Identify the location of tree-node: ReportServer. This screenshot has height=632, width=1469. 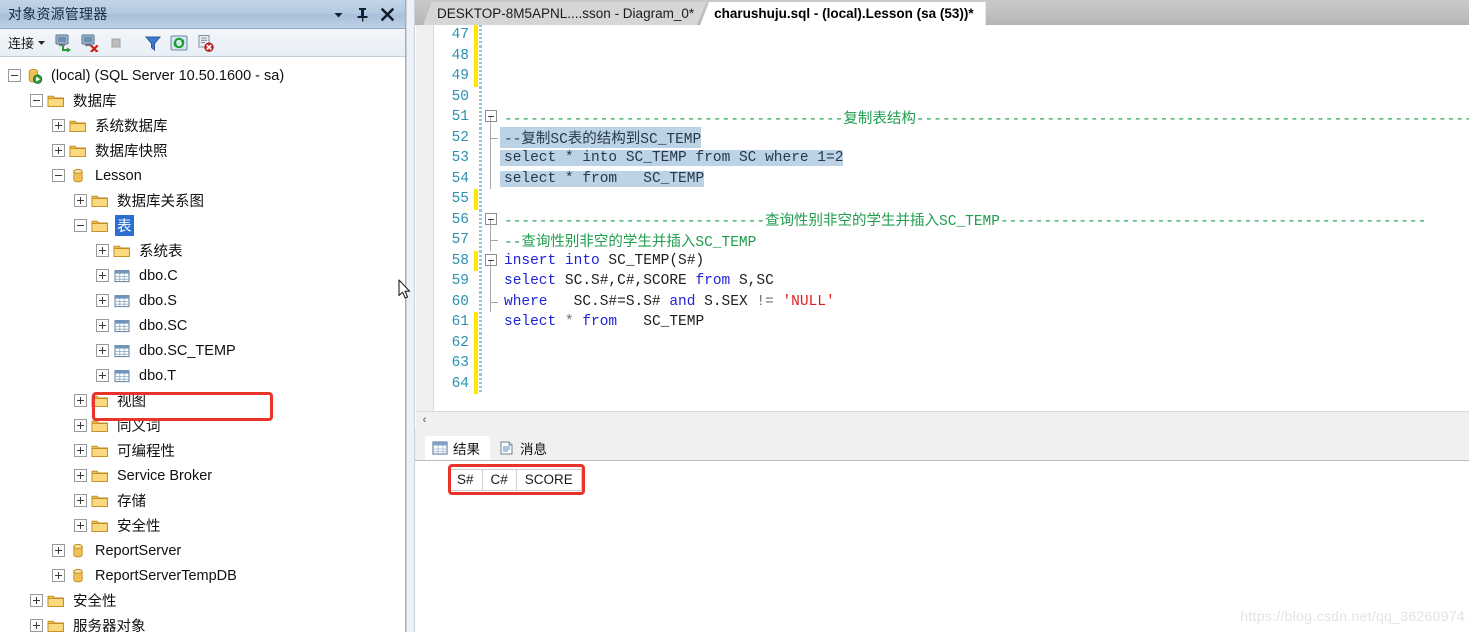
(202, 550).